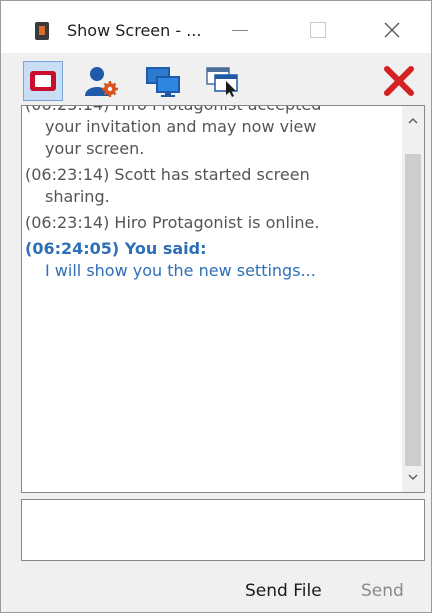  I want to click on message-line: (06:23:14) Hiro Protagonist accepted, so click(173, 110).